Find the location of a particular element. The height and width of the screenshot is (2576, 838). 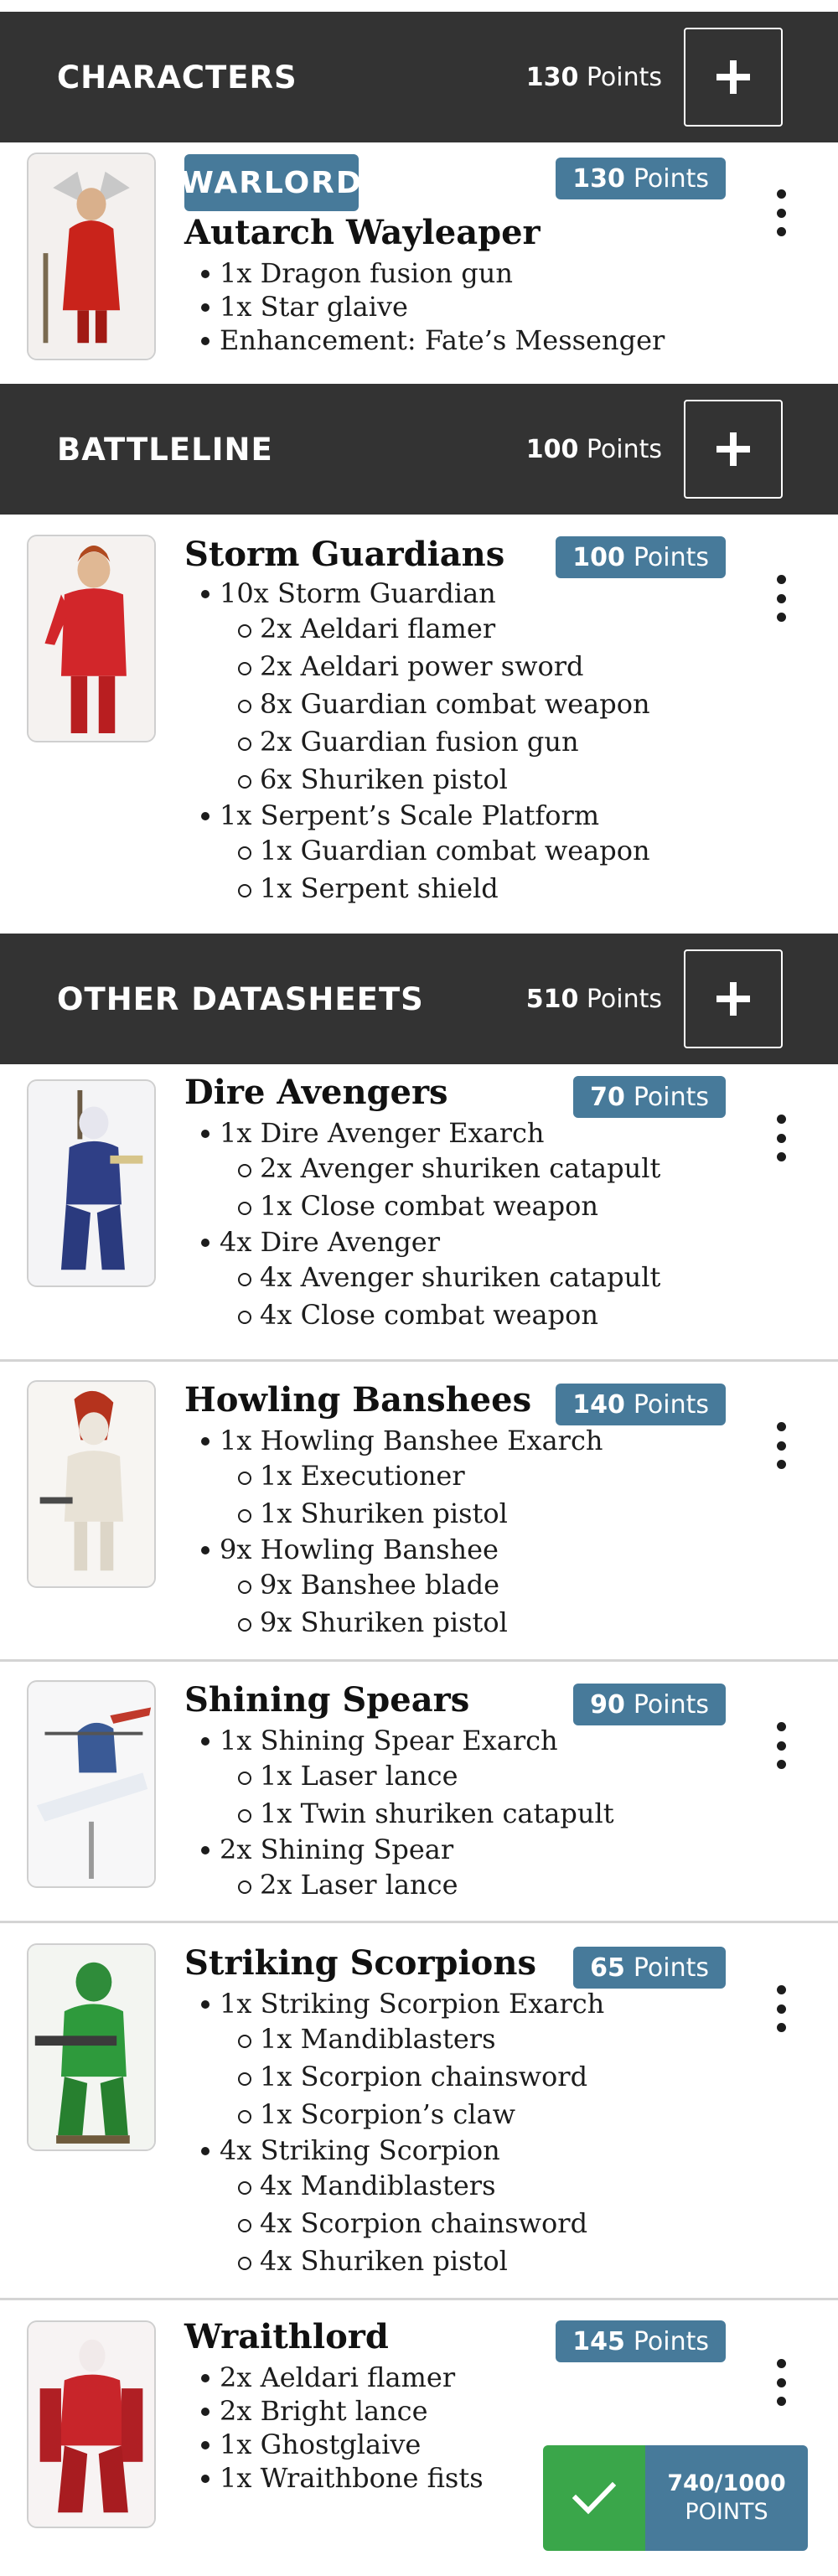

wargear-subline: 4x Mandiblasters is located at coordinates (420, 2186).